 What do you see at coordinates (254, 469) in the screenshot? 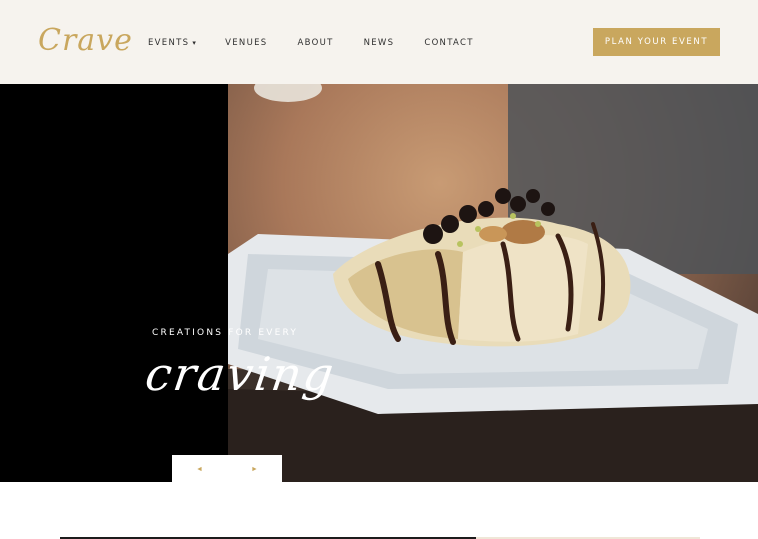
I see `next-slide-button: ►` at bounding box center [254, 469].